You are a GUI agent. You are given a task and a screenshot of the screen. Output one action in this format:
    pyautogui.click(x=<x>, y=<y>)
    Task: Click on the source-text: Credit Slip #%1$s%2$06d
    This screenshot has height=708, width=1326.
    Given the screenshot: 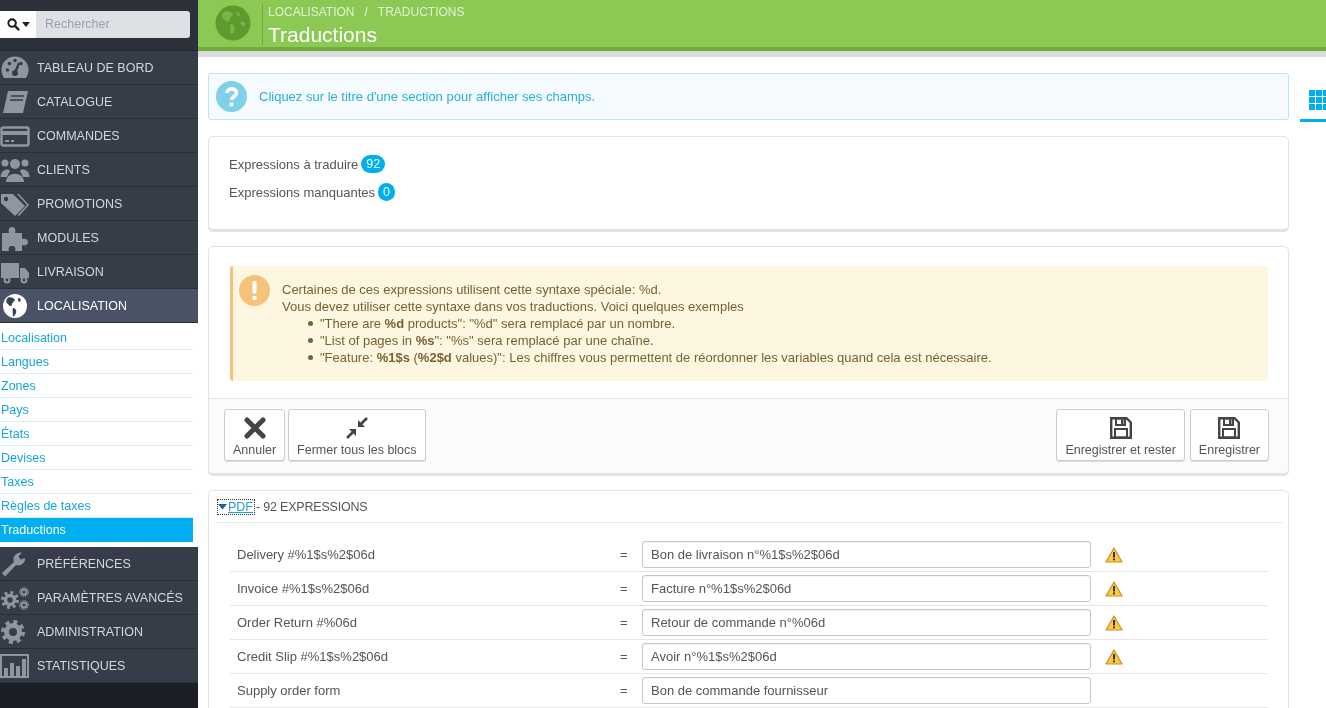 What is the action you would take?
    pyautogui.click(x=313, y=656)
    